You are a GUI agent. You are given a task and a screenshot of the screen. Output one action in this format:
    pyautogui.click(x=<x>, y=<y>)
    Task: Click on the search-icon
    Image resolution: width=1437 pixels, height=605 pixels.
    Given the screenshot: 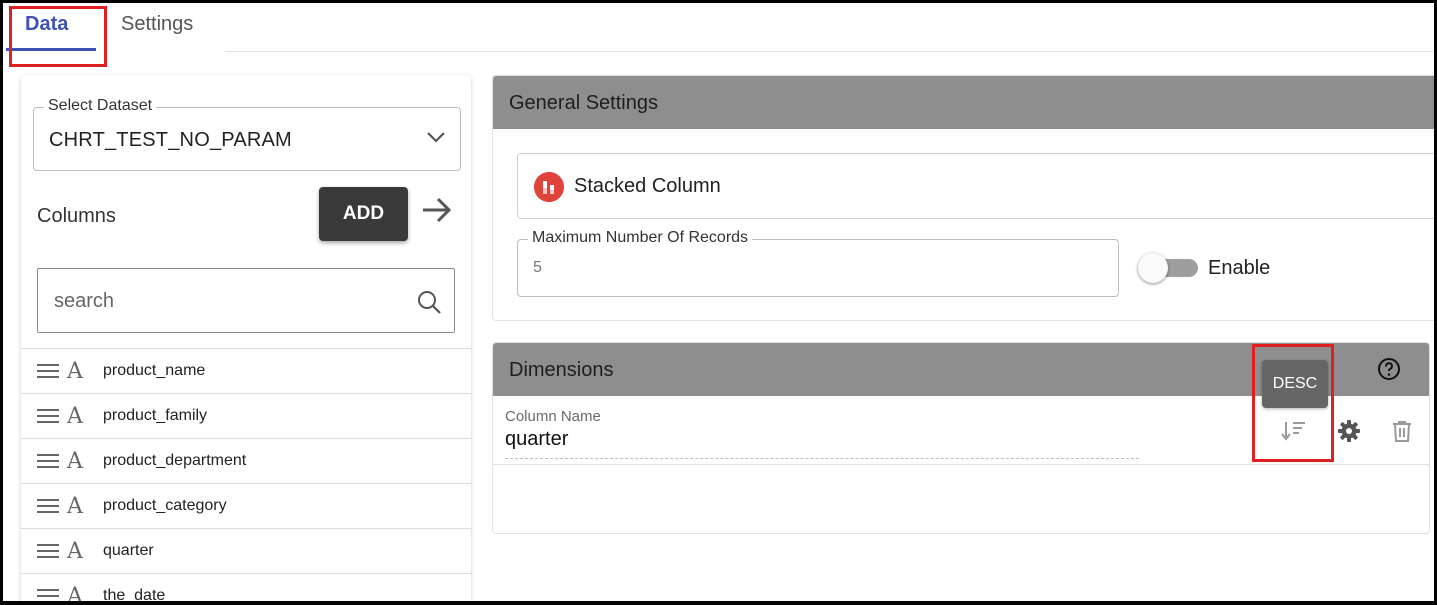 What is the action you would take?
    pyautogui.click(x=429, y=302)
    